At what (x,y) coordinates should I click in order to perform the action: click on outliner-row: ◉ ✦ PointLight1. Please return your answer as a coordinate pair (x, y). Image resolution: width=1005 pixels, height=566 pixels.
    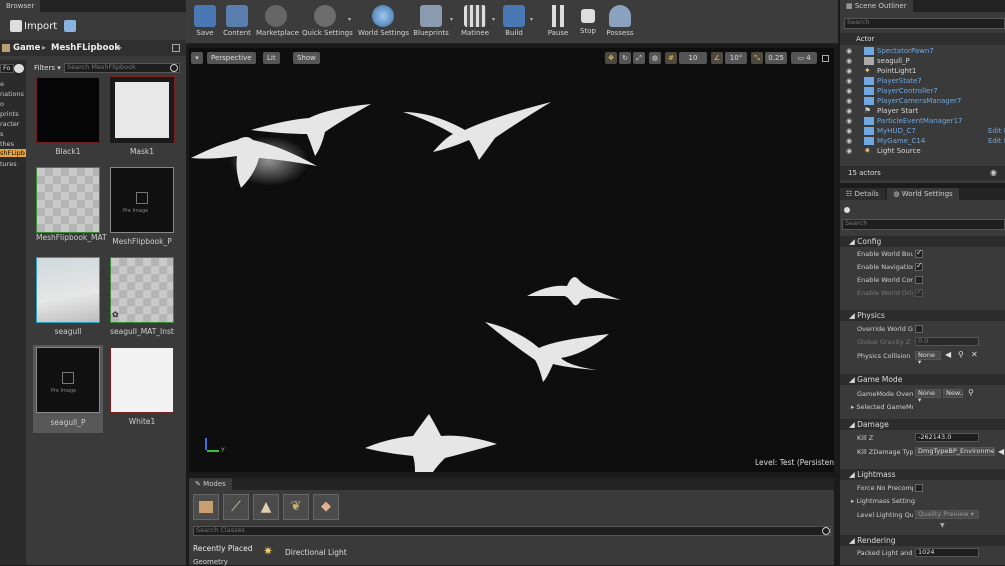
    Looking at the image, I should click on (922, 71).